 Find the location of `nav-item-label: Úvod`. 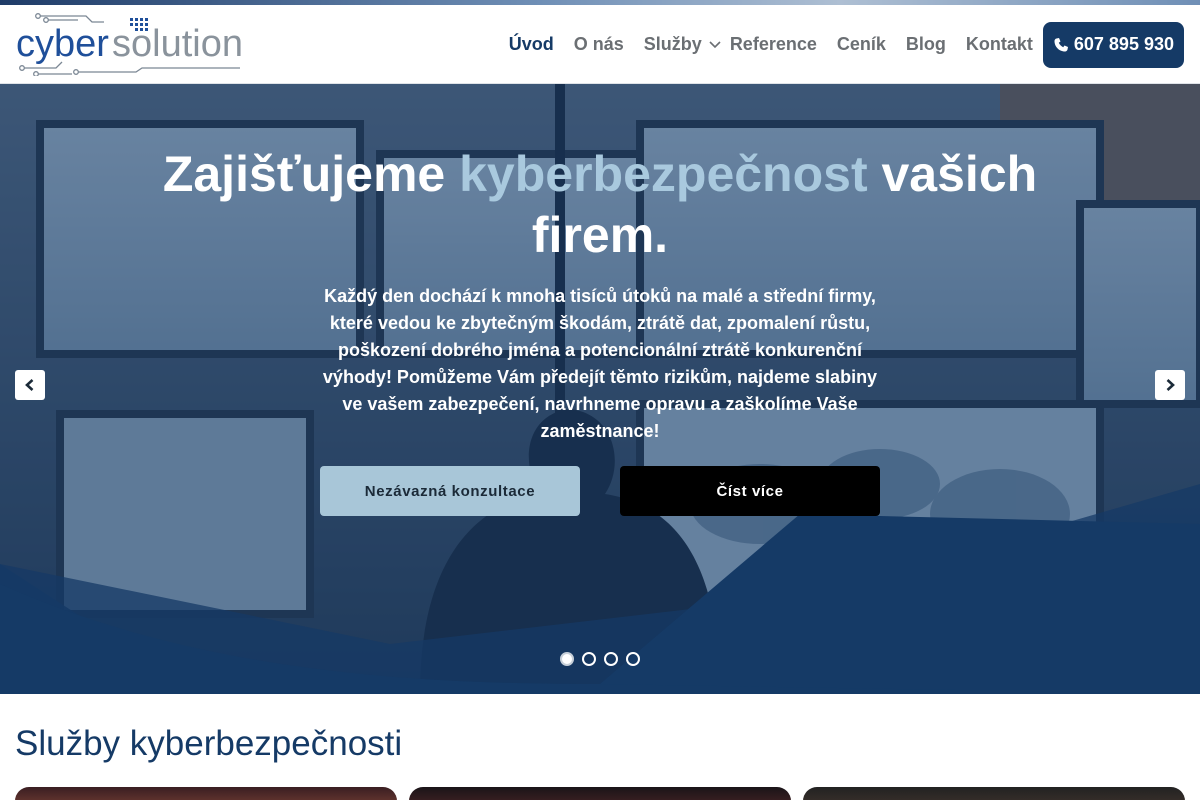

nav-item-label: Úvod is located at coordinates (531, 44).